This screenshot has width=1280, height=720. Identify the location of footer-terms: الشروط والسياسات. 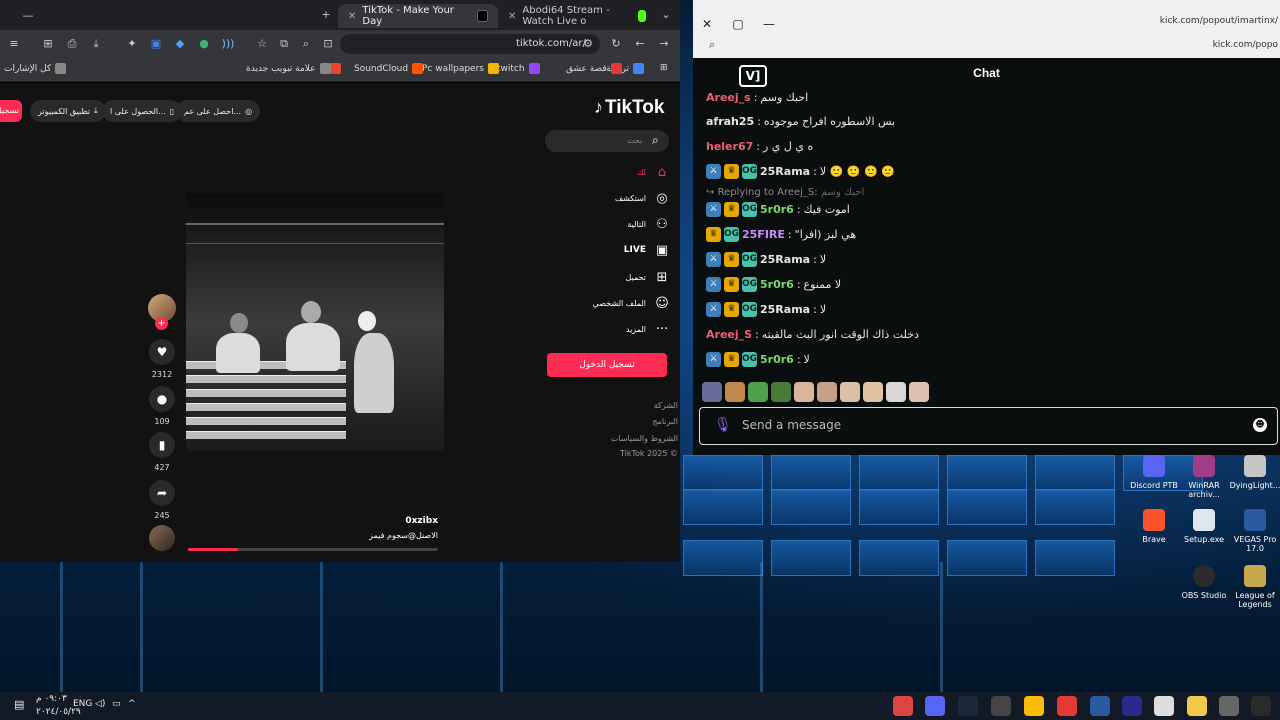
(644, 438).